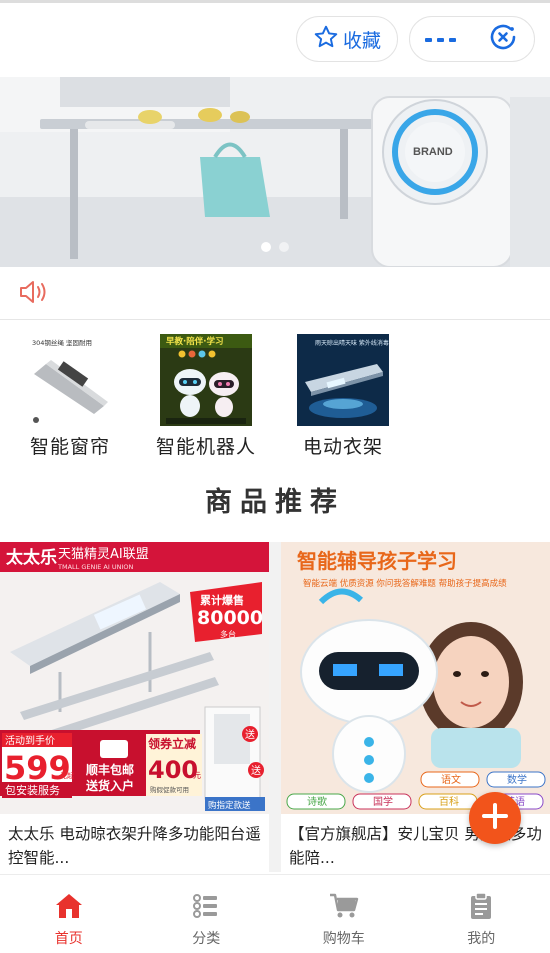 The width and height of the screenshot is (550, 953). Describe the element at coordinates (169, 789) in the screenshot. I see `svg-text: 购假促款可用` at that location.